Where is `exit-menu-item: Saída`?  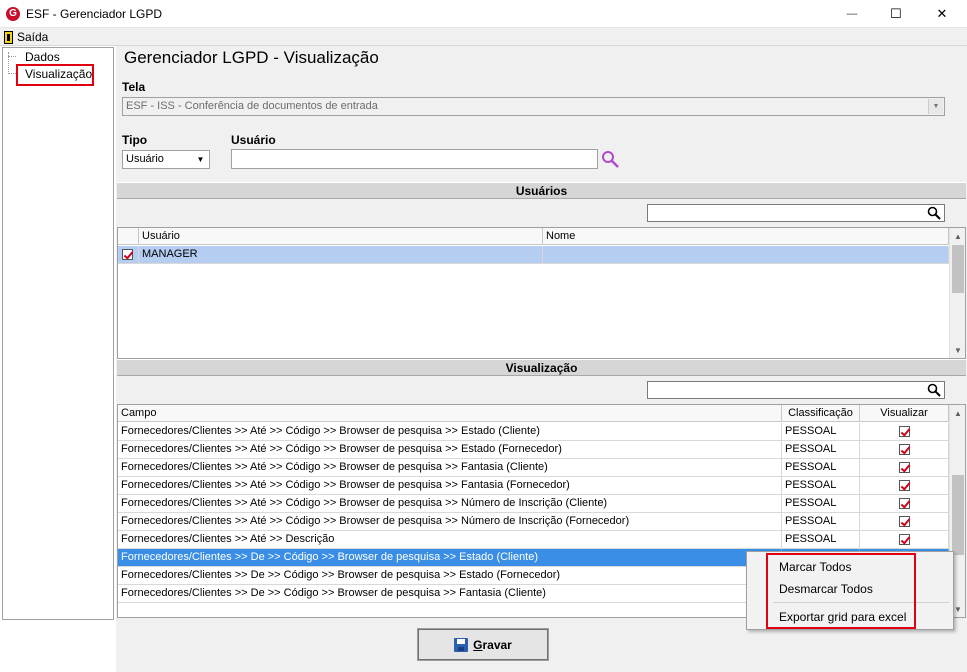 exit-menu-item: Saída is located at coordinates (26, 37).